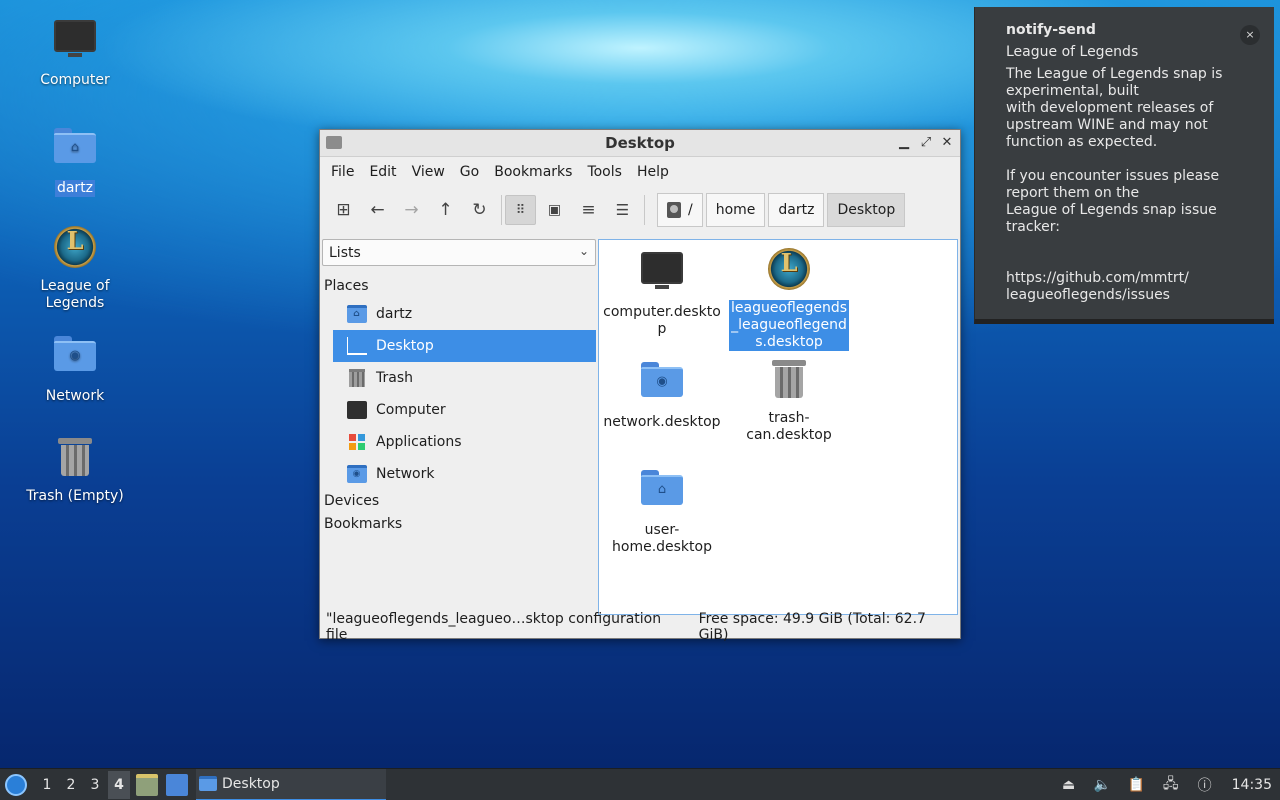  What do you see at coordinates (1205, 785) in the screenshot?
I see `notification-icon: ⓘ` at bounding box center [1205, 785].